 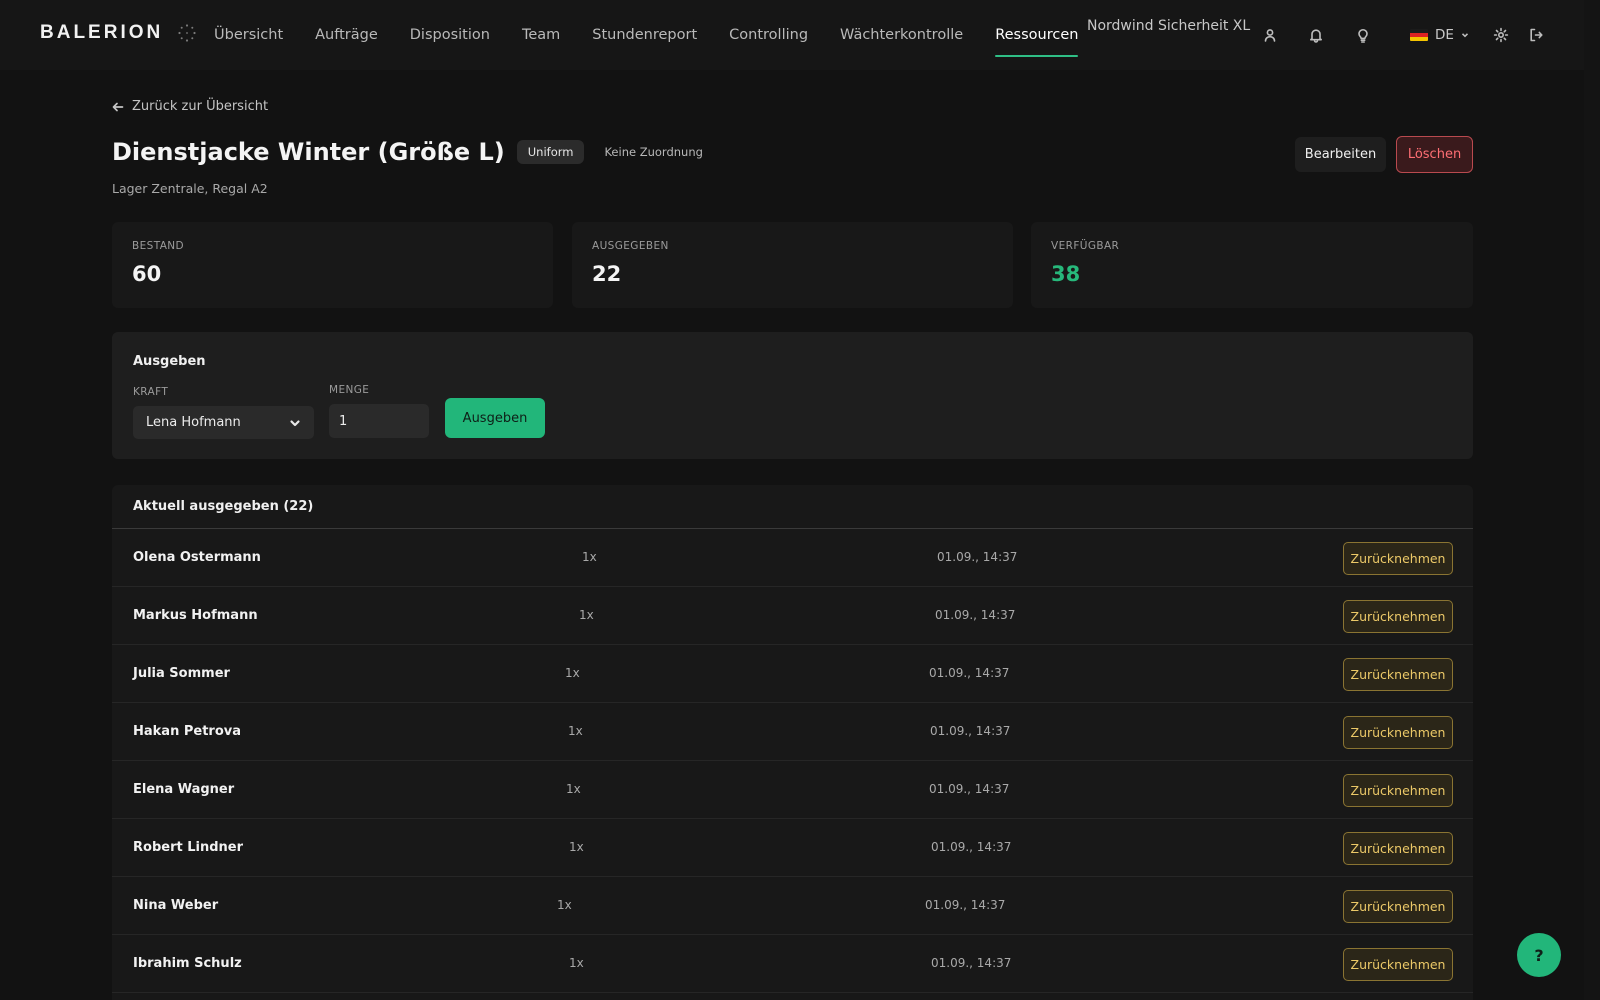 I want to click on gear-icon, so click(x=1501, y=35).